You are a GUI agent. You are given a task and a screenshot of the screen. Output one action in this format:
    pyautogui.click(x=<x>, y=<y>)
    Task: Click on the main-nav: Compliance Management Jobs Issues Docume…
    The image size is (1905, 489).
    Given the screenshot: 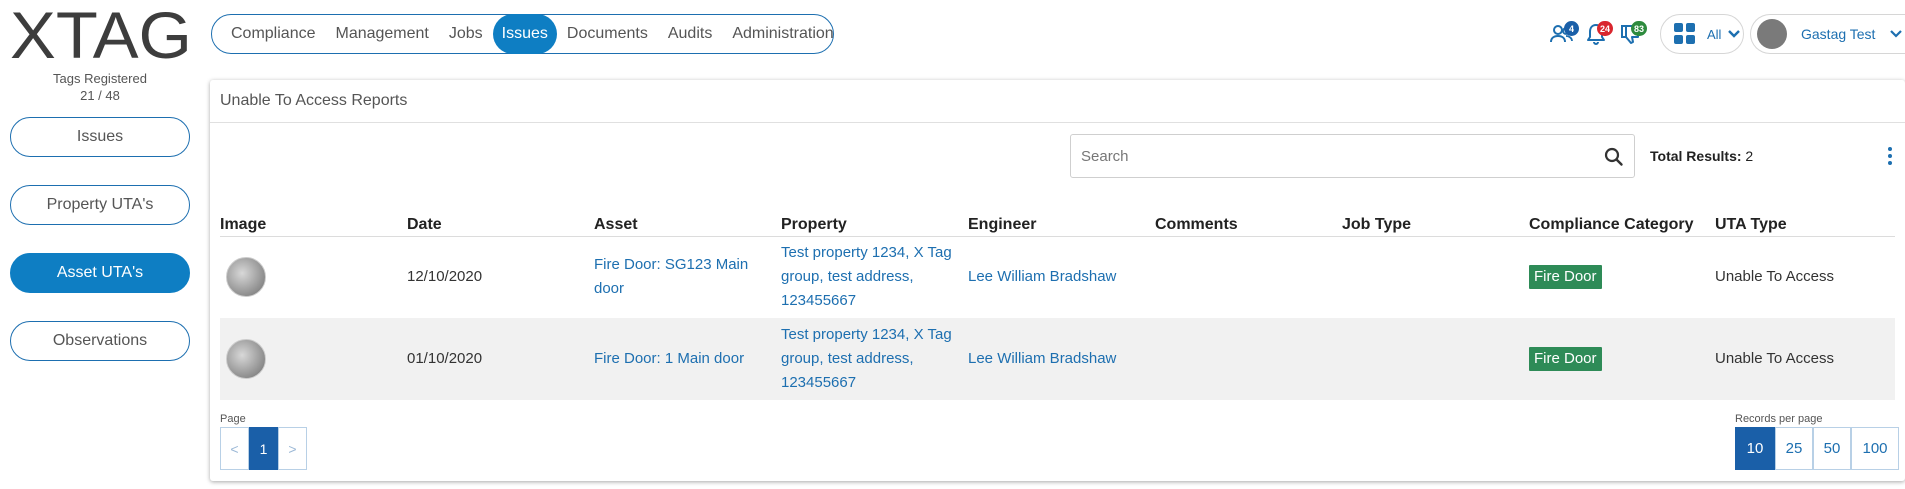 What is the action you would take?
    pyautogui.click(x=522, y=33)
    